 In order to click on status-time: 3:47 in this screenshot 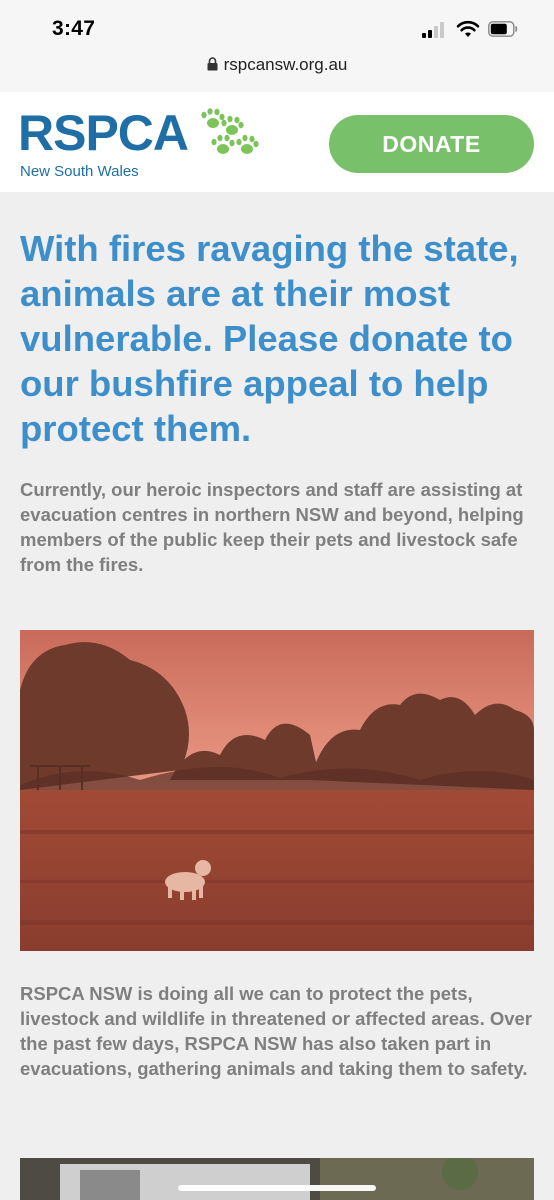, I will do `click(74, 28)`.